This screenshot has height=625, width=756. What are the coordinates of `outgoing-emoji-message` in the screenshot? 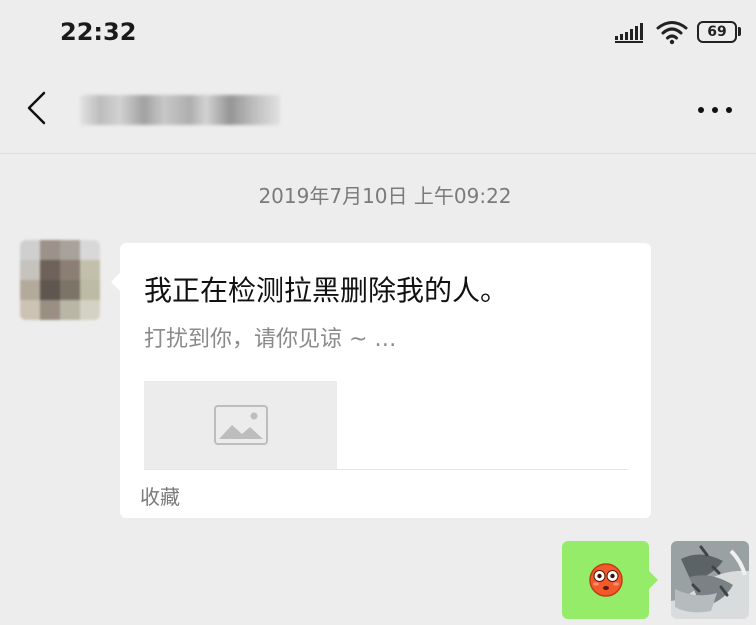 It's located at (610, 580).